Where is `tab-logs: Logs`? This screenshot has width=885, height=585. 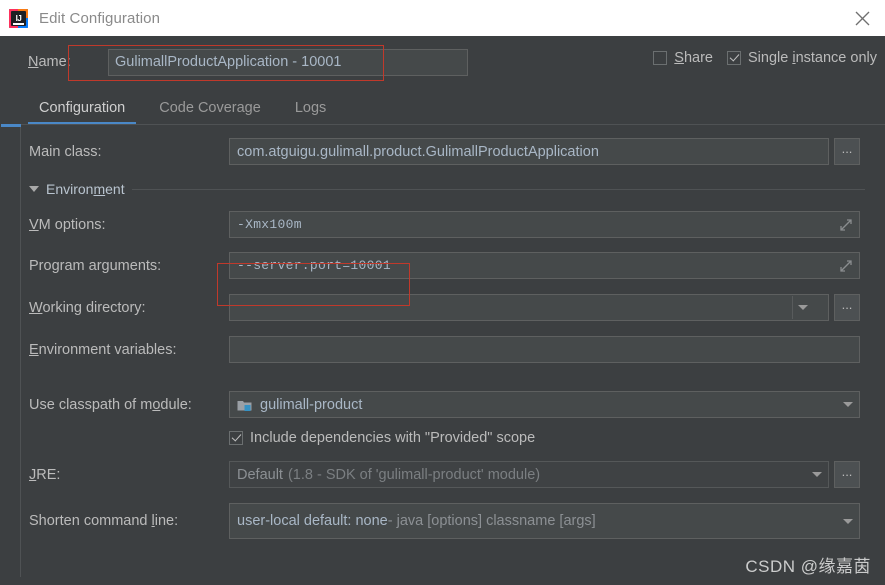
tab-logs: Logs is located at coordinates (310, 112).